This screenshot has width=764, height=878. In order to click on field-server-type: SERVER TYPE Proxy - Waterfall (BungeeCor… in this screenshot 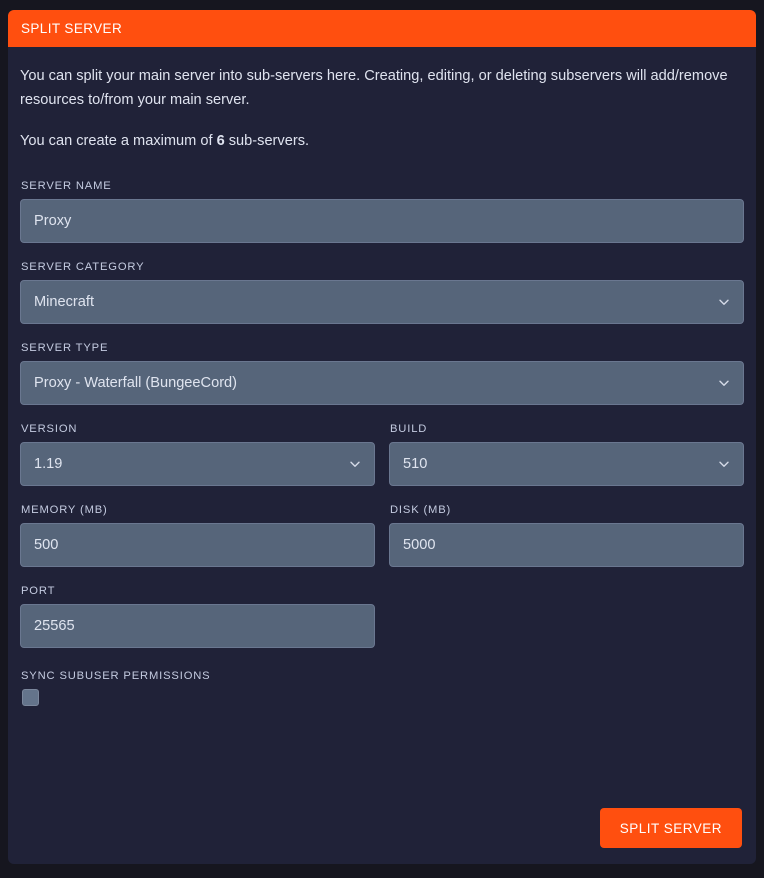, I will do `click(382, 373)`.